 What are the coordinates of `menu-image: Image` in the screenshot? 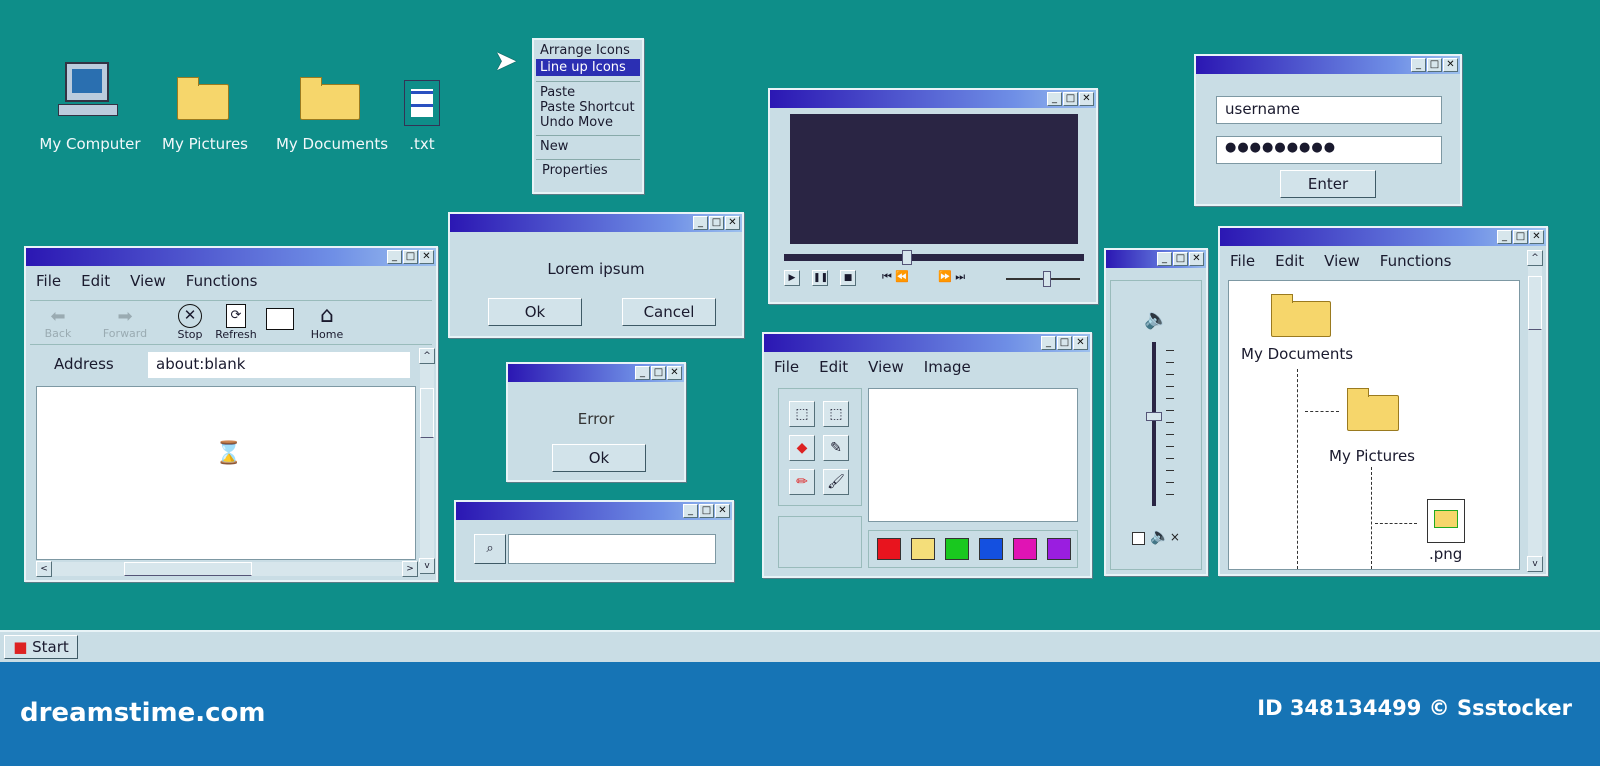 It's located at (947, 367).